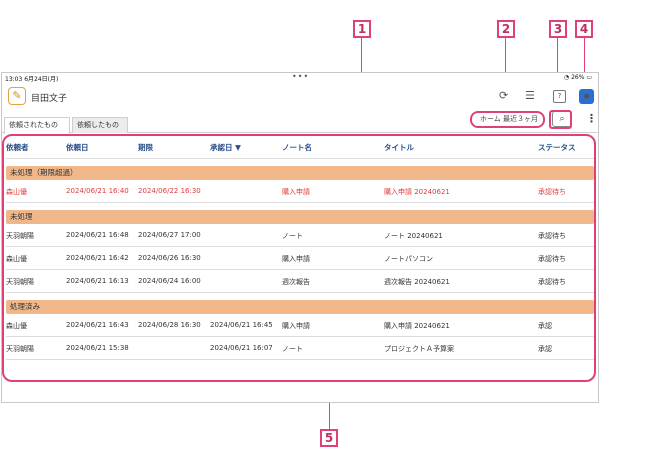  I want to click on status-right: ◔ 26% ▭, so click(578, 77).